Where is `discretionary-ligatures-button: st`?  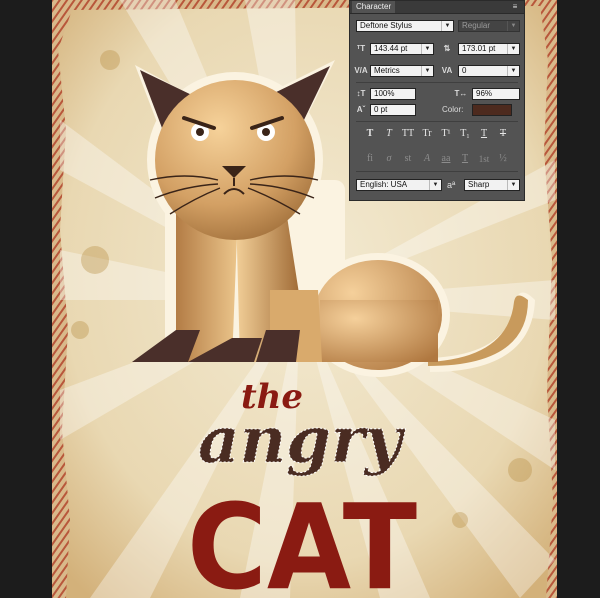 discretionary-ligatures-button: st is located at coordinates (408, 159).